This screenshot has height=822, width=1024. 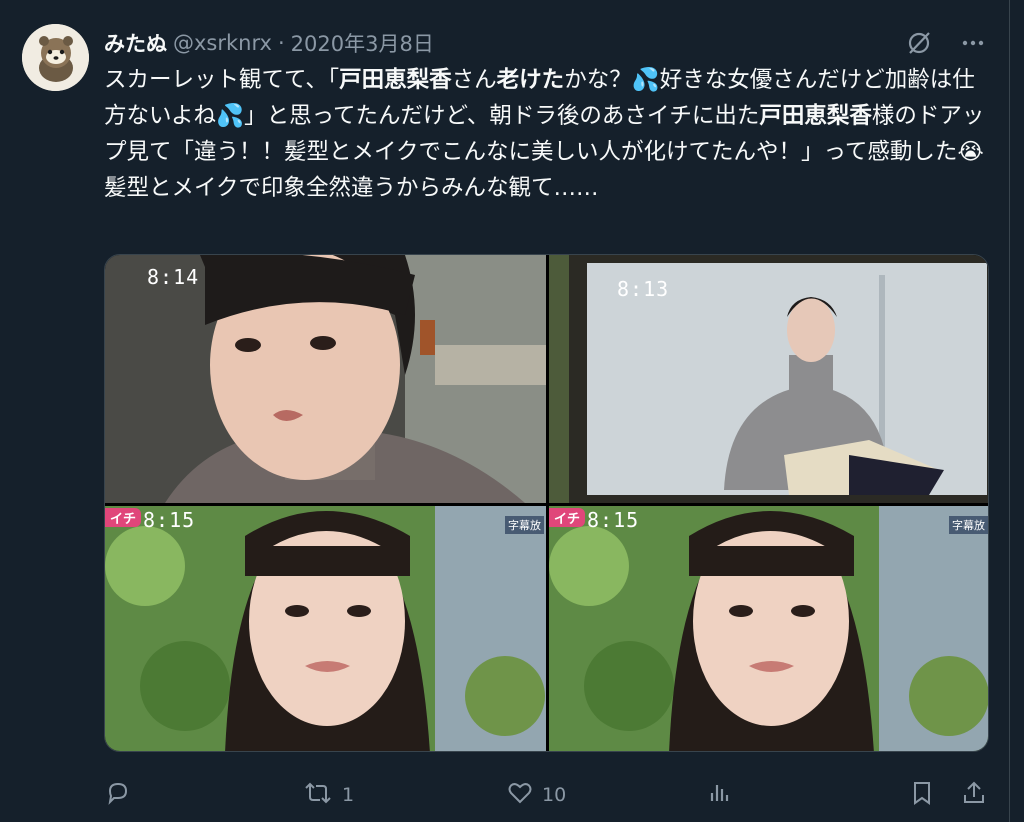 I want to click on bookmark-button, so click(x=922, y=795).